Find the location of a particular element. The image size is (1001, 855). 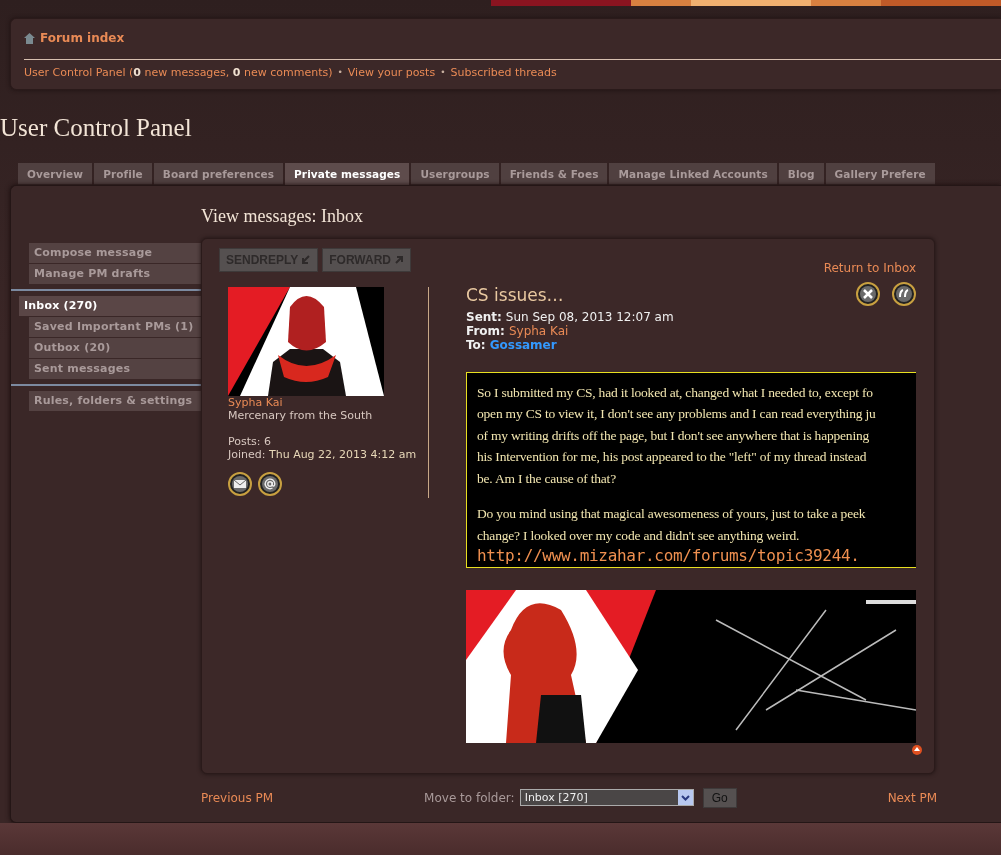

tab: Friends & Foes is located at coordinates (554, 173).